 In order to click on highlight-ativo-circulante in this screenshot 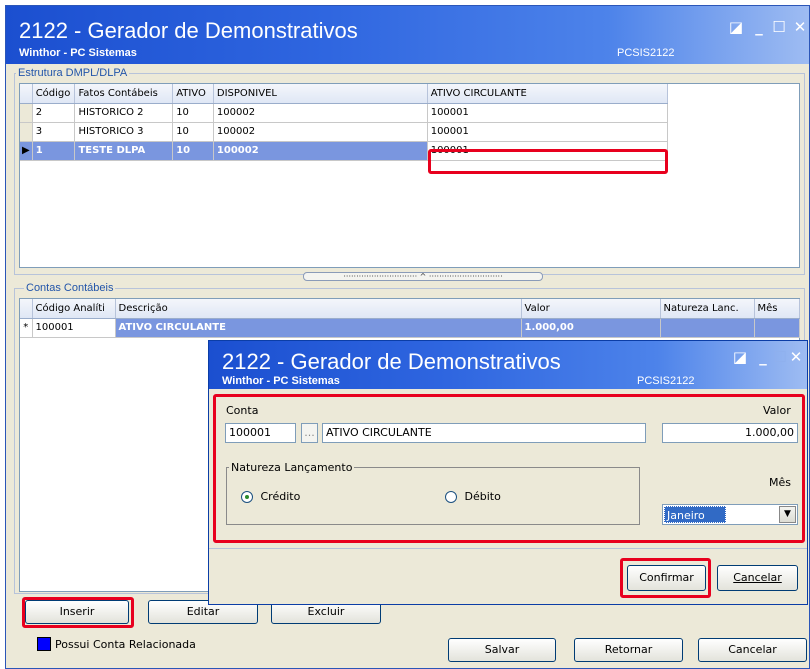, I will do `click(548, 161)`.